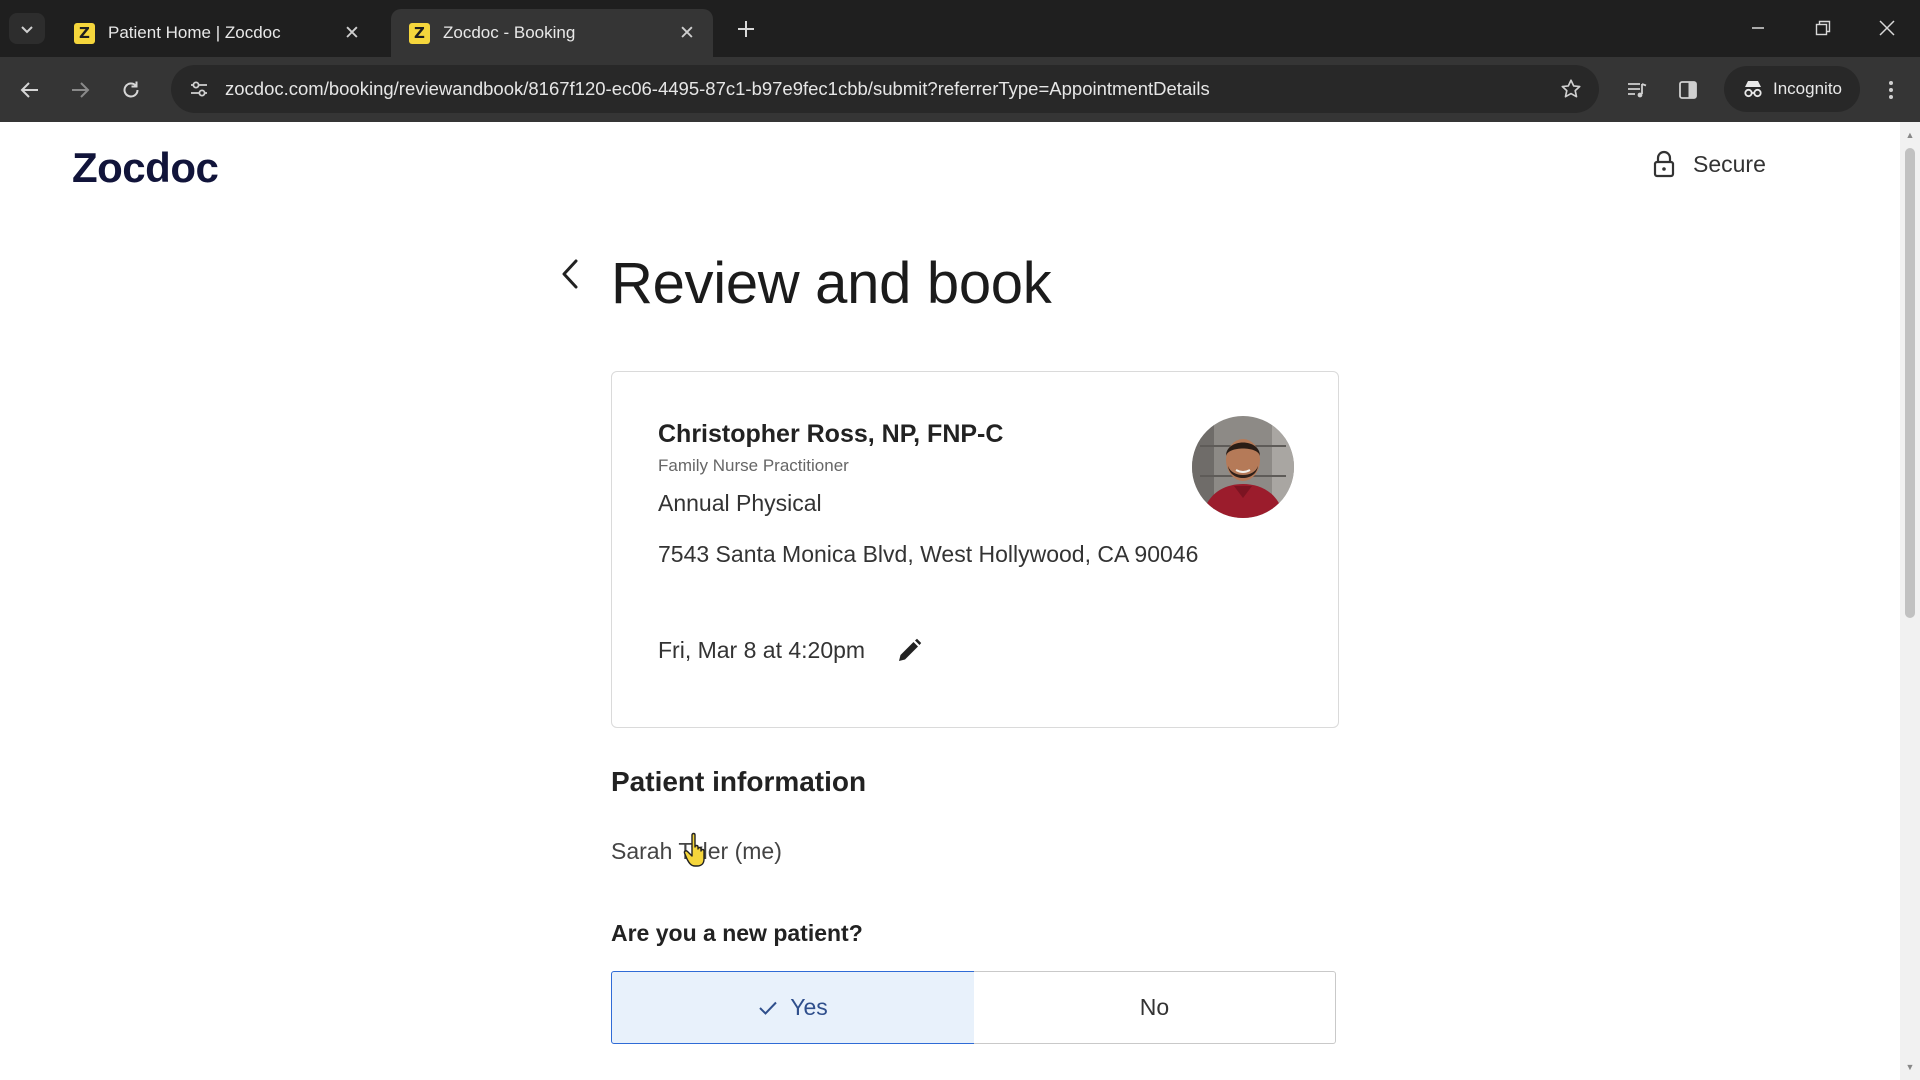  I want to click on secure-label: Secure, so click(1729, 163).